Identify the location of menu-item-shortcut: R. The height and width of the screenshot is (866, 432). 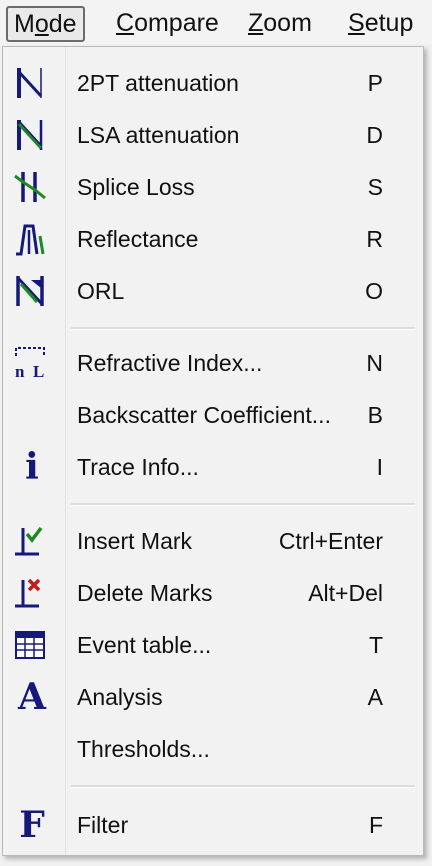
(374, 239).